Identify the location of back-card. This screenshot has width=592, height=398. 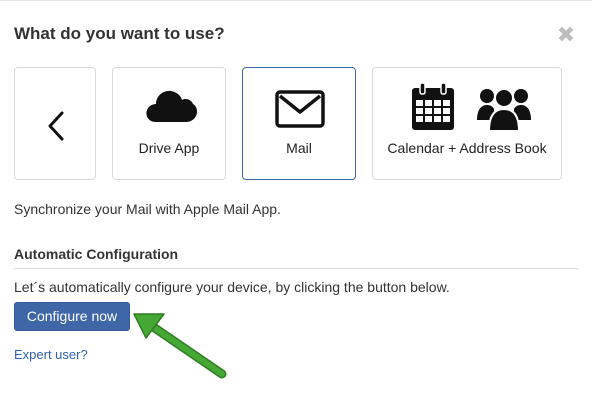
(55, 123).